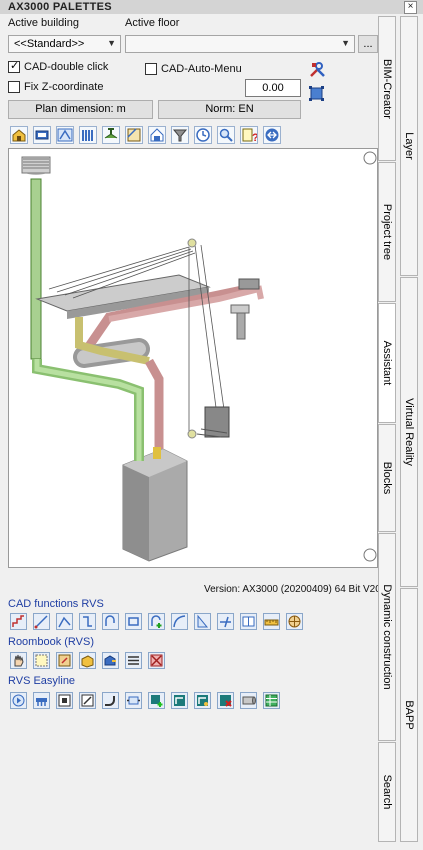  Describe the element at coordinates (42, 681) in the screenshot. I see `easyline-heading: RVS Easyline` at that location.